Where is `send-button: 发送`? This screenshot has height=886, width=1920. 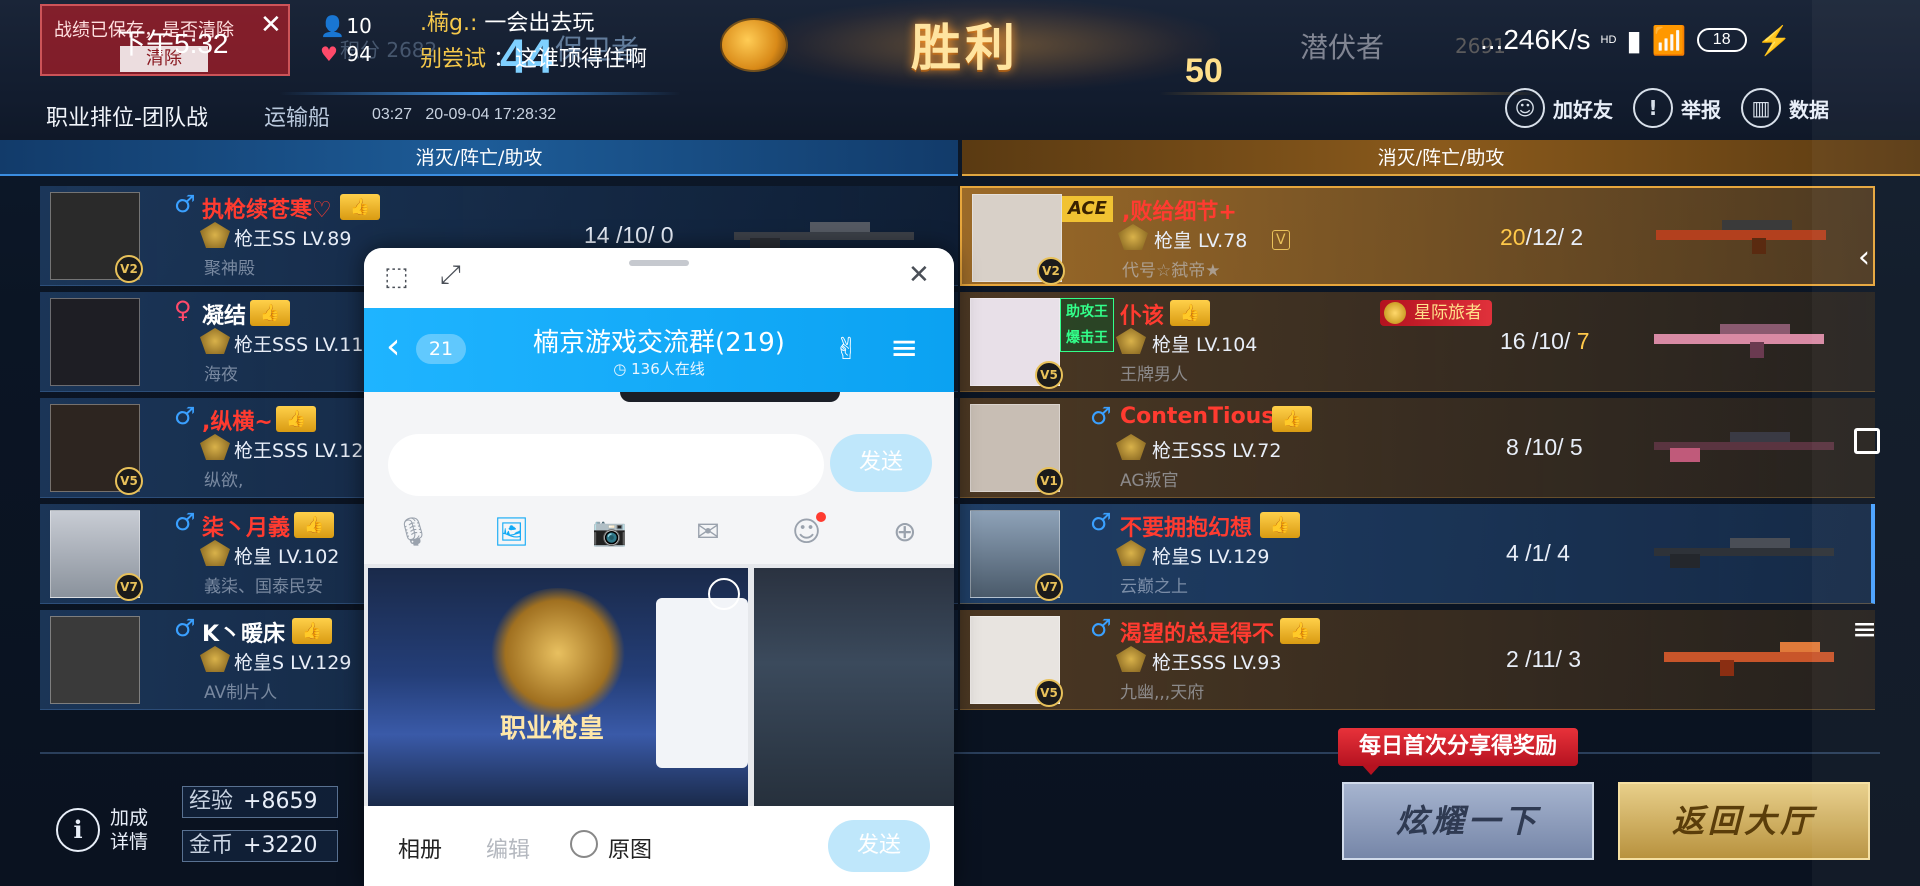 send-button: 发送 is located at coordinates (881, 463).